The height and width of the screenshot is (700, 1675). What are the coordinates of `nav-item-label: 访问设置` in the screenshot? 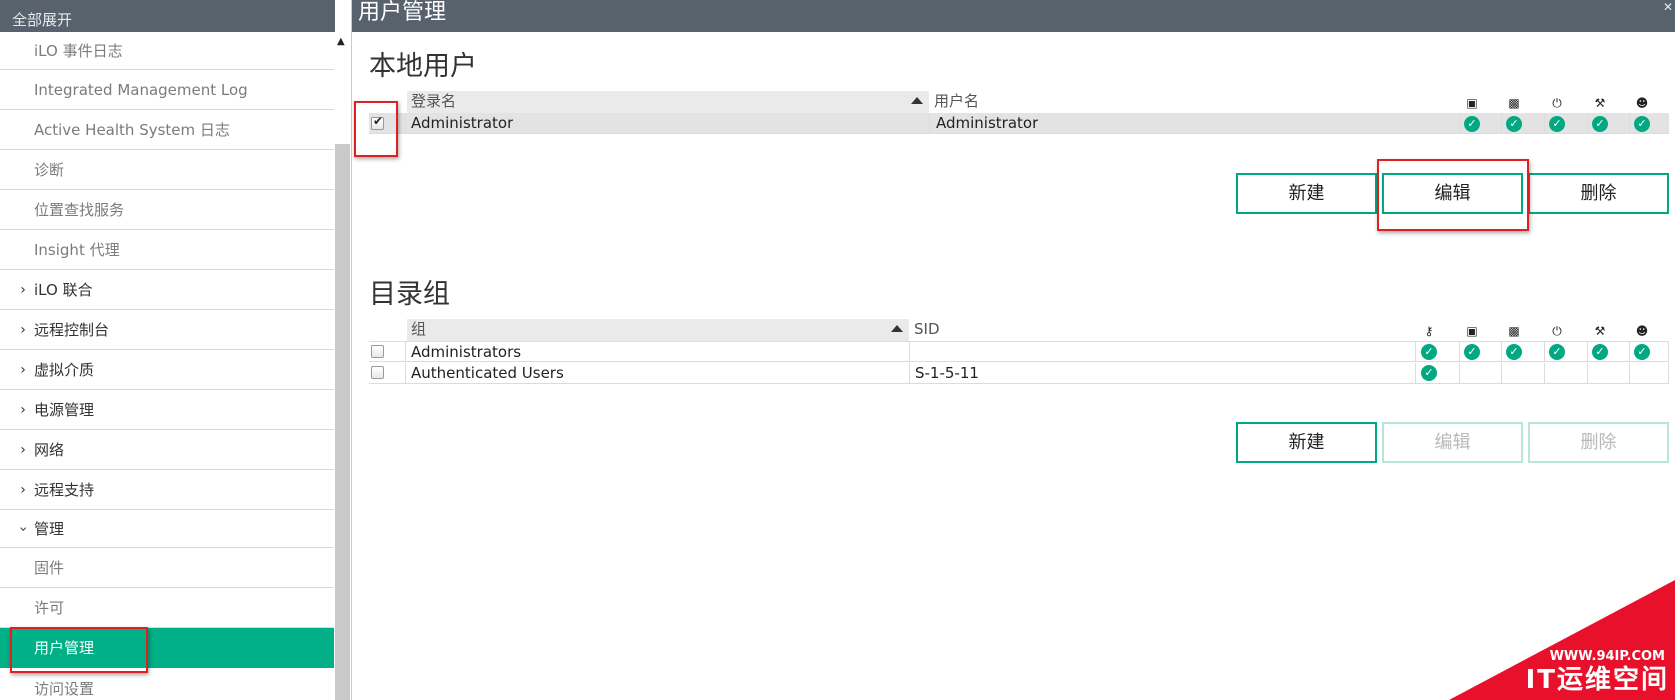 It's located at (64, 688).